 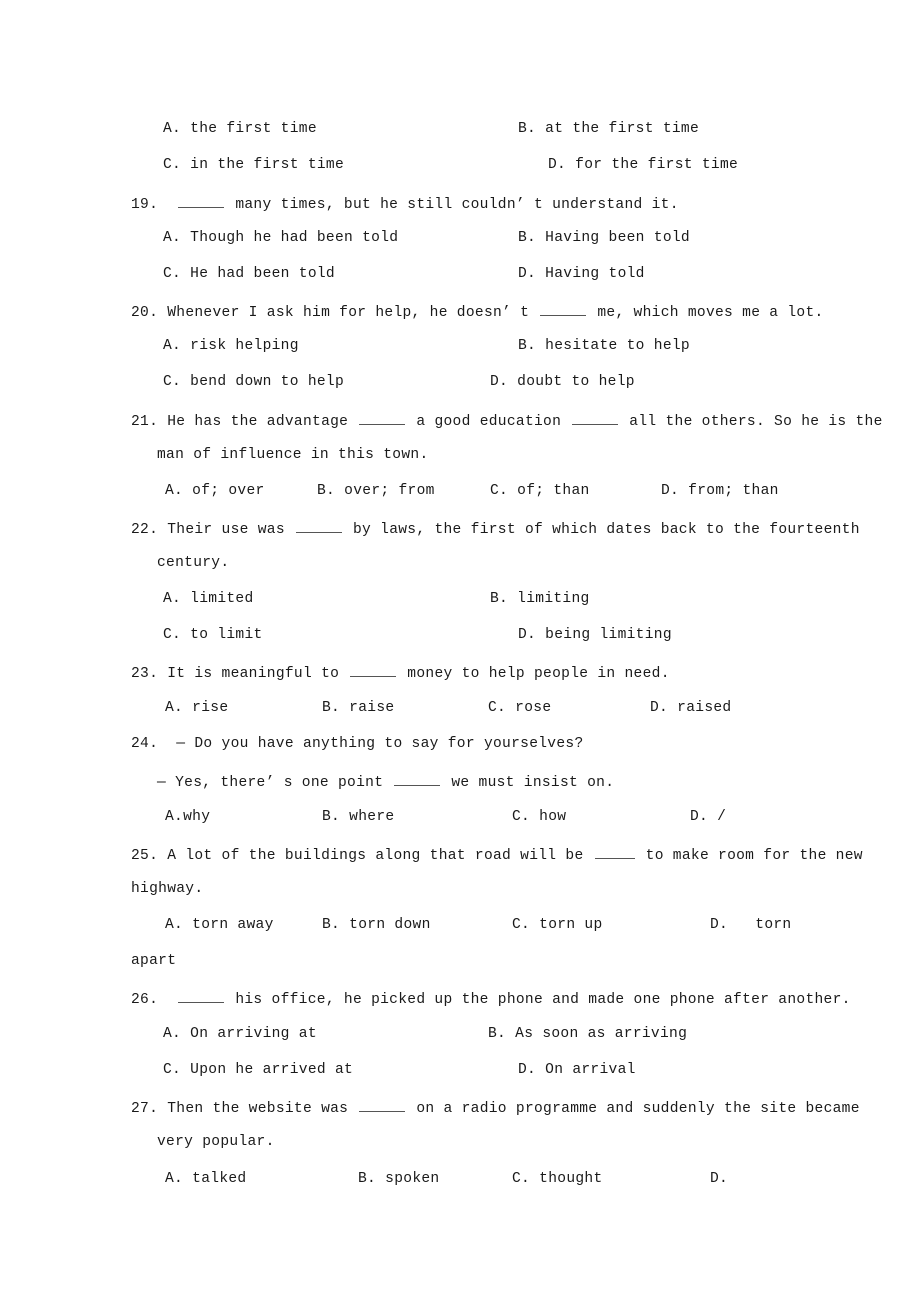 What do you see at coordinates (145, 855) in the screenshot?
I see `question-number: 25.` at bounding box center [145, 855].